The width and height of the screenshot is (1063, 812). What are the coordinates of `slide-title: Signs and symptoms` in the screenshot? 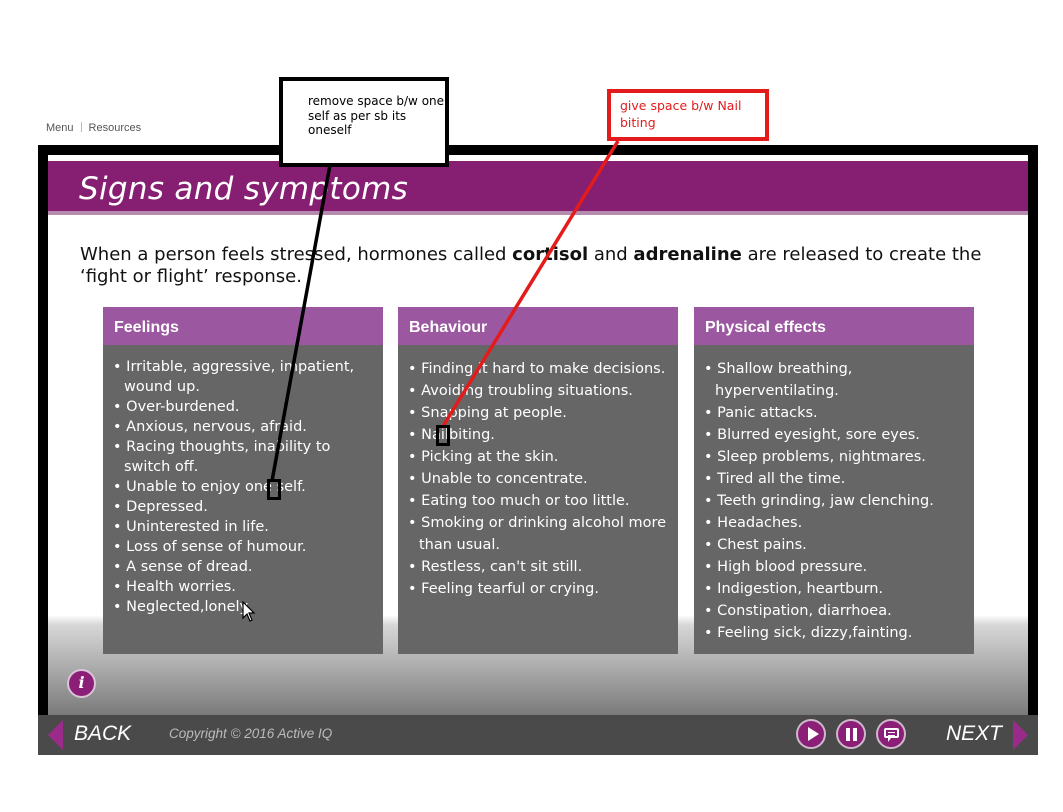 It's located at (244, 189).